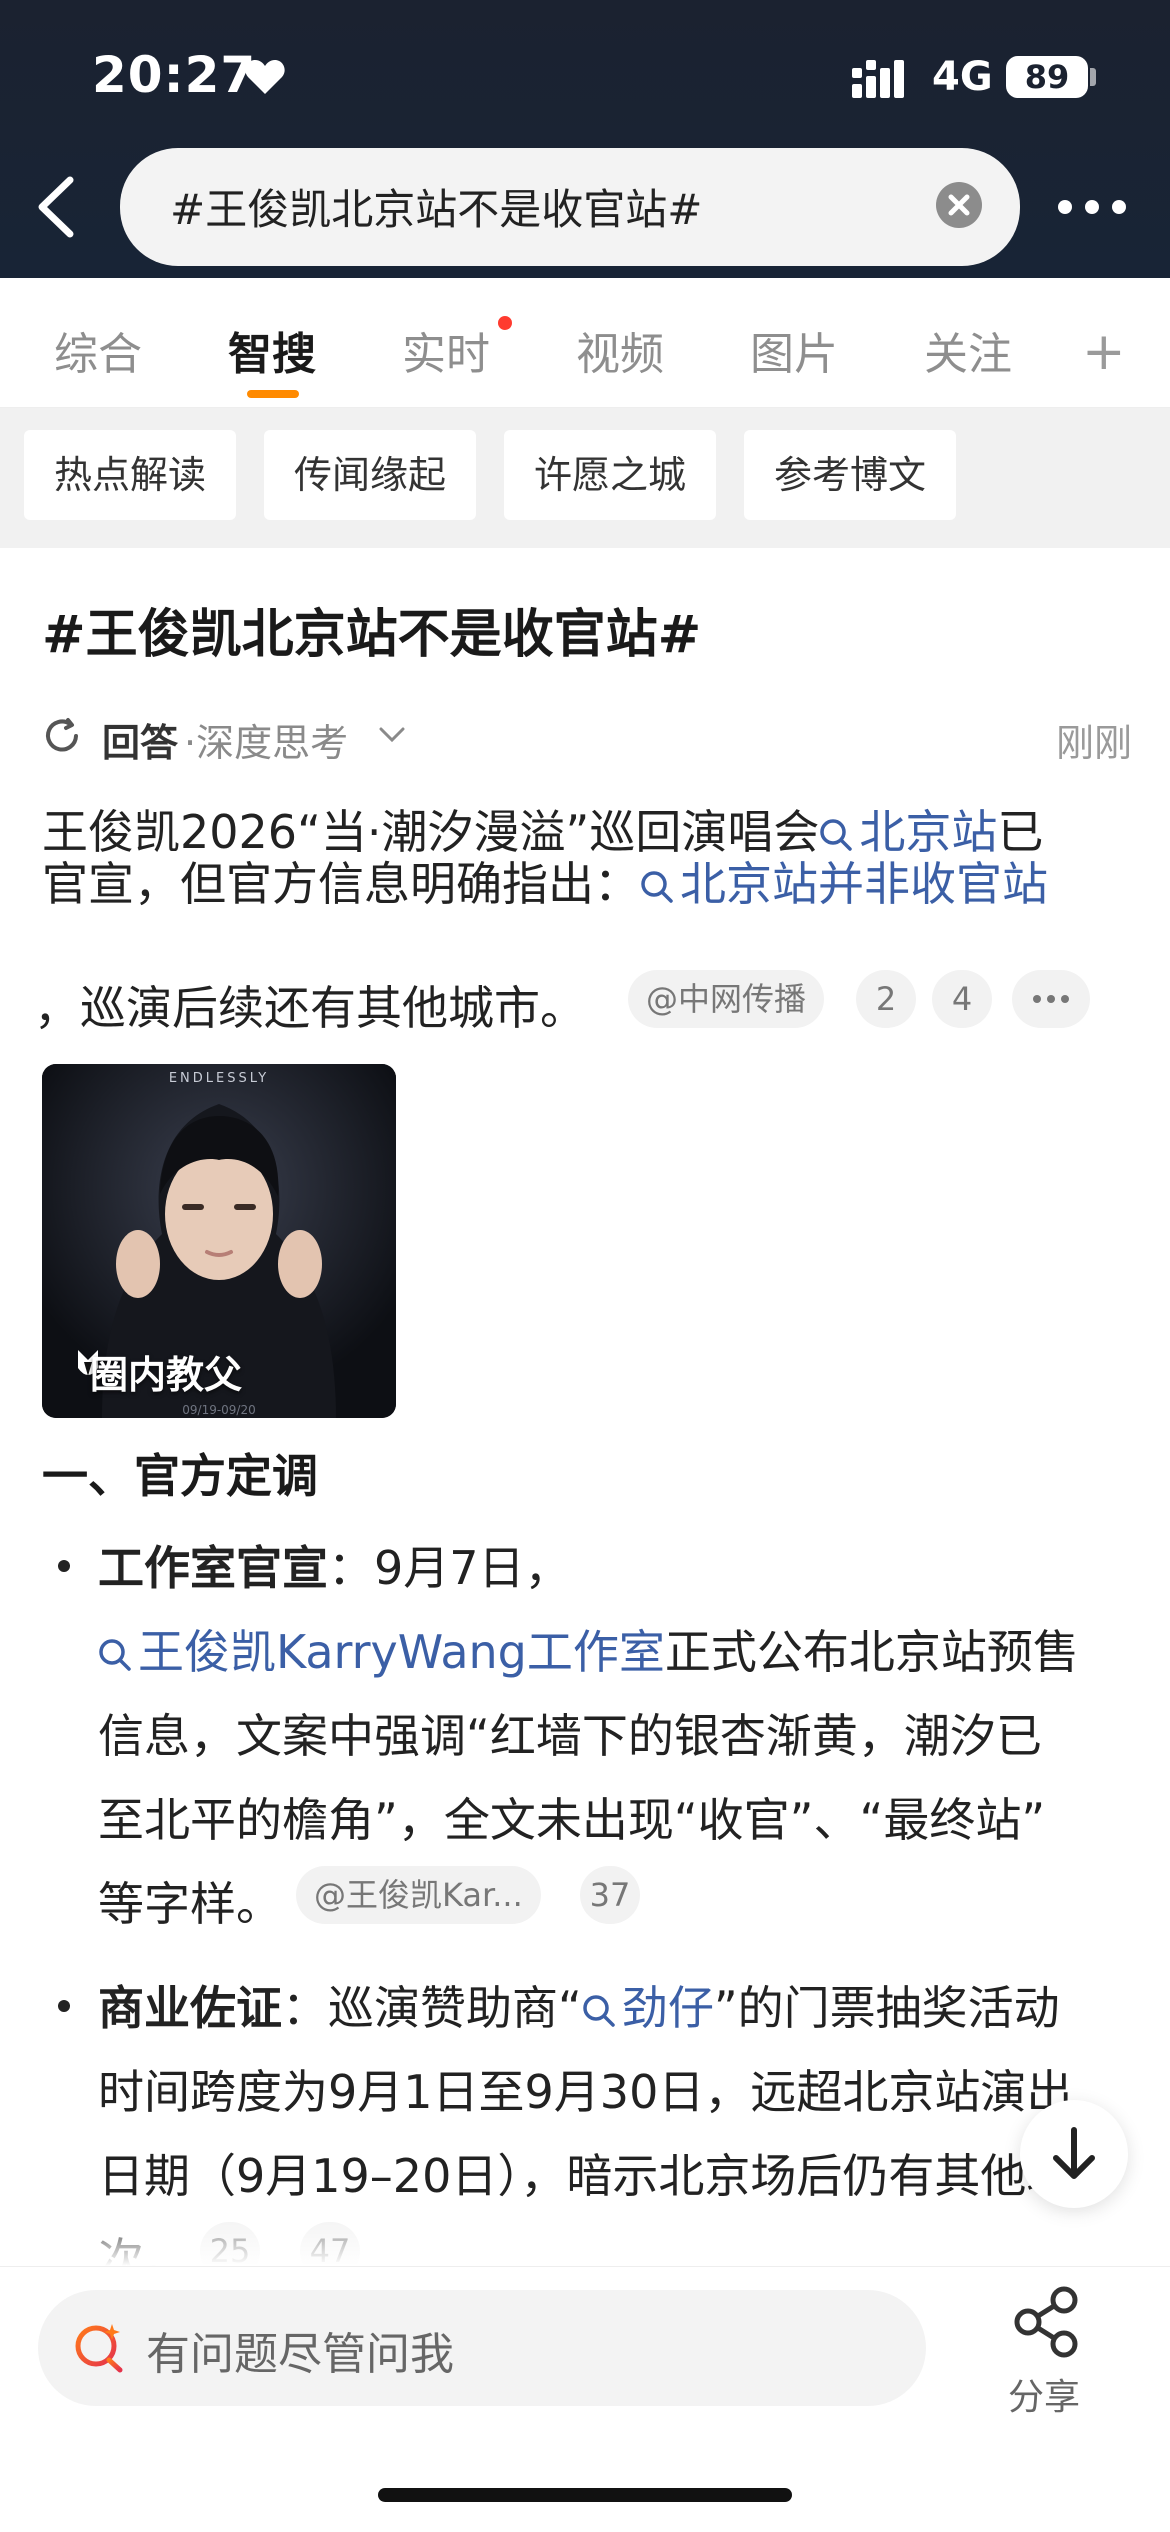 The image size is (1170, 2532). What do you see at coordinates (130, 475) in the screenshot?
I see `chip-hot-interpretation: 热点解读` at bounding box center [130, 475].